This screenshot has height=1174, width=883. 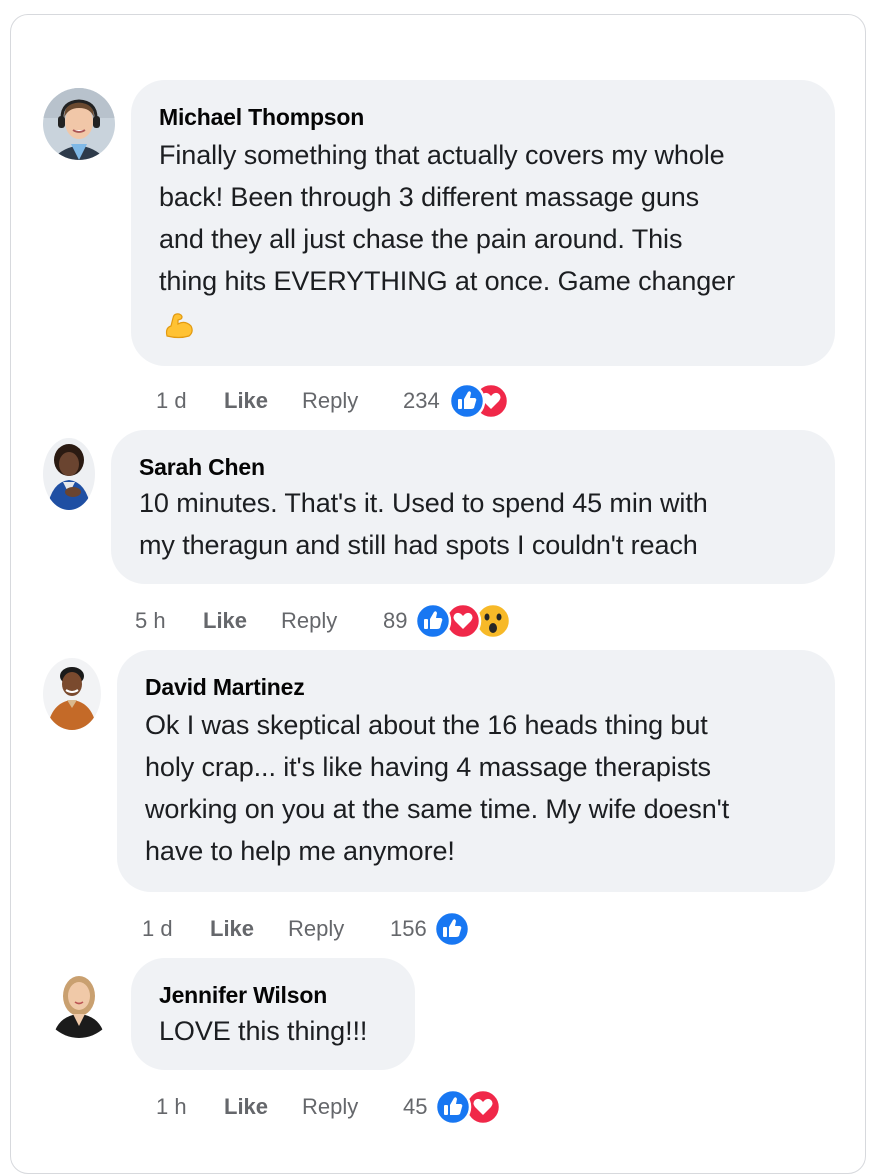 I want to click on comment-actions: 1 h Like Reply 45, so click(x=346, y=1106).